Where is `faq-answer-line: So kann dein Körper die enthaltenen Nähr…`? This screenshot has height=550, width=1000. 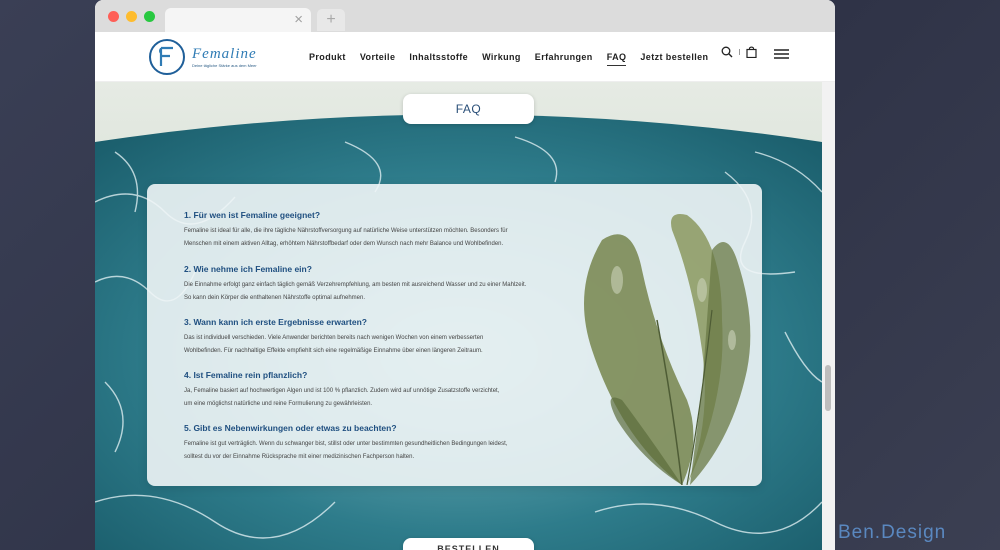 faq-answer-line: So kann dein Körper die enthaltenen Nähr… is located at coordinates (275, 298).